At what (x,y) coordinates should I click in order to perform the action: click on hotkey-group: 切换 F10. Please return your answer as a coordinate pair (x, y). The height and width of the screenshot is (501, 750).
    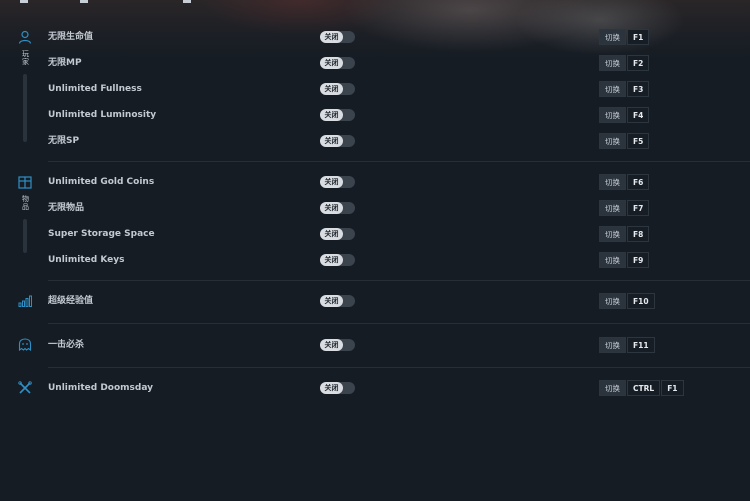
    Looking at the image, I should click on (627, 301).